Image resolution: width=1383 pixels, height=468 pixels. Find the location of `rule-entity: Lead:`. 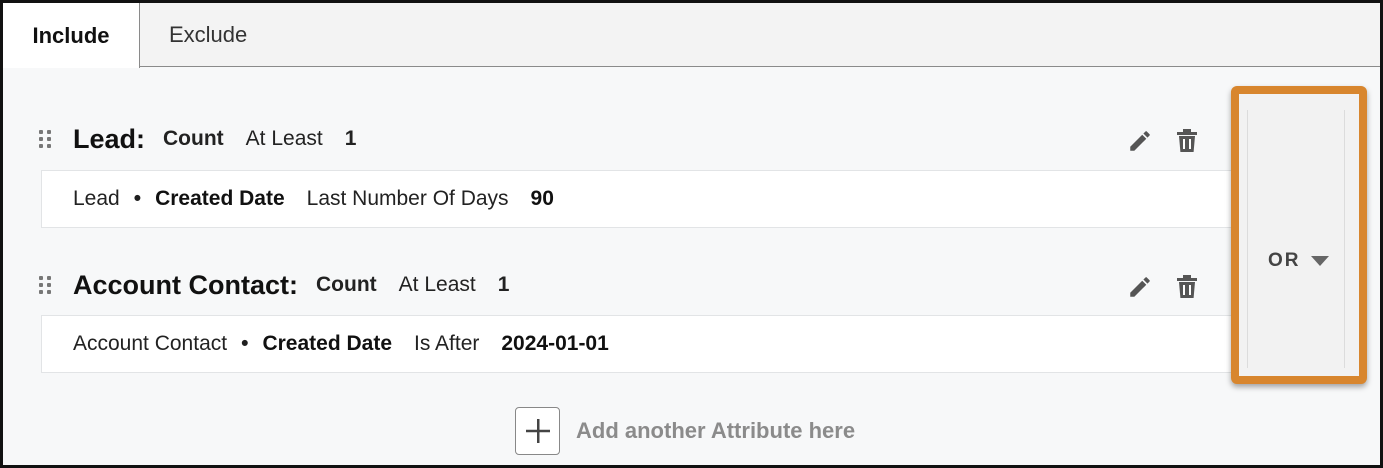

rule-entity: Lead: is located at coordinates (109, 138).